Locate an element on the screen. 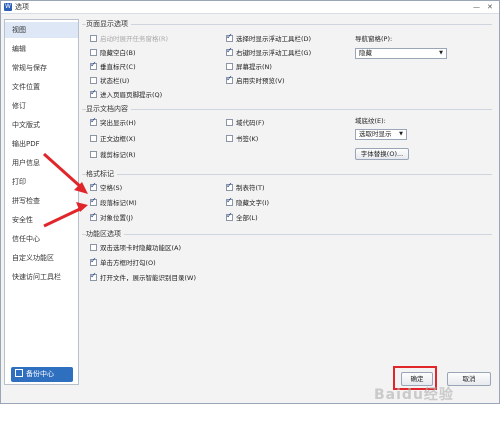  option-hidden-text: 隐藏文字(I) is located at coordinates (247, 202).